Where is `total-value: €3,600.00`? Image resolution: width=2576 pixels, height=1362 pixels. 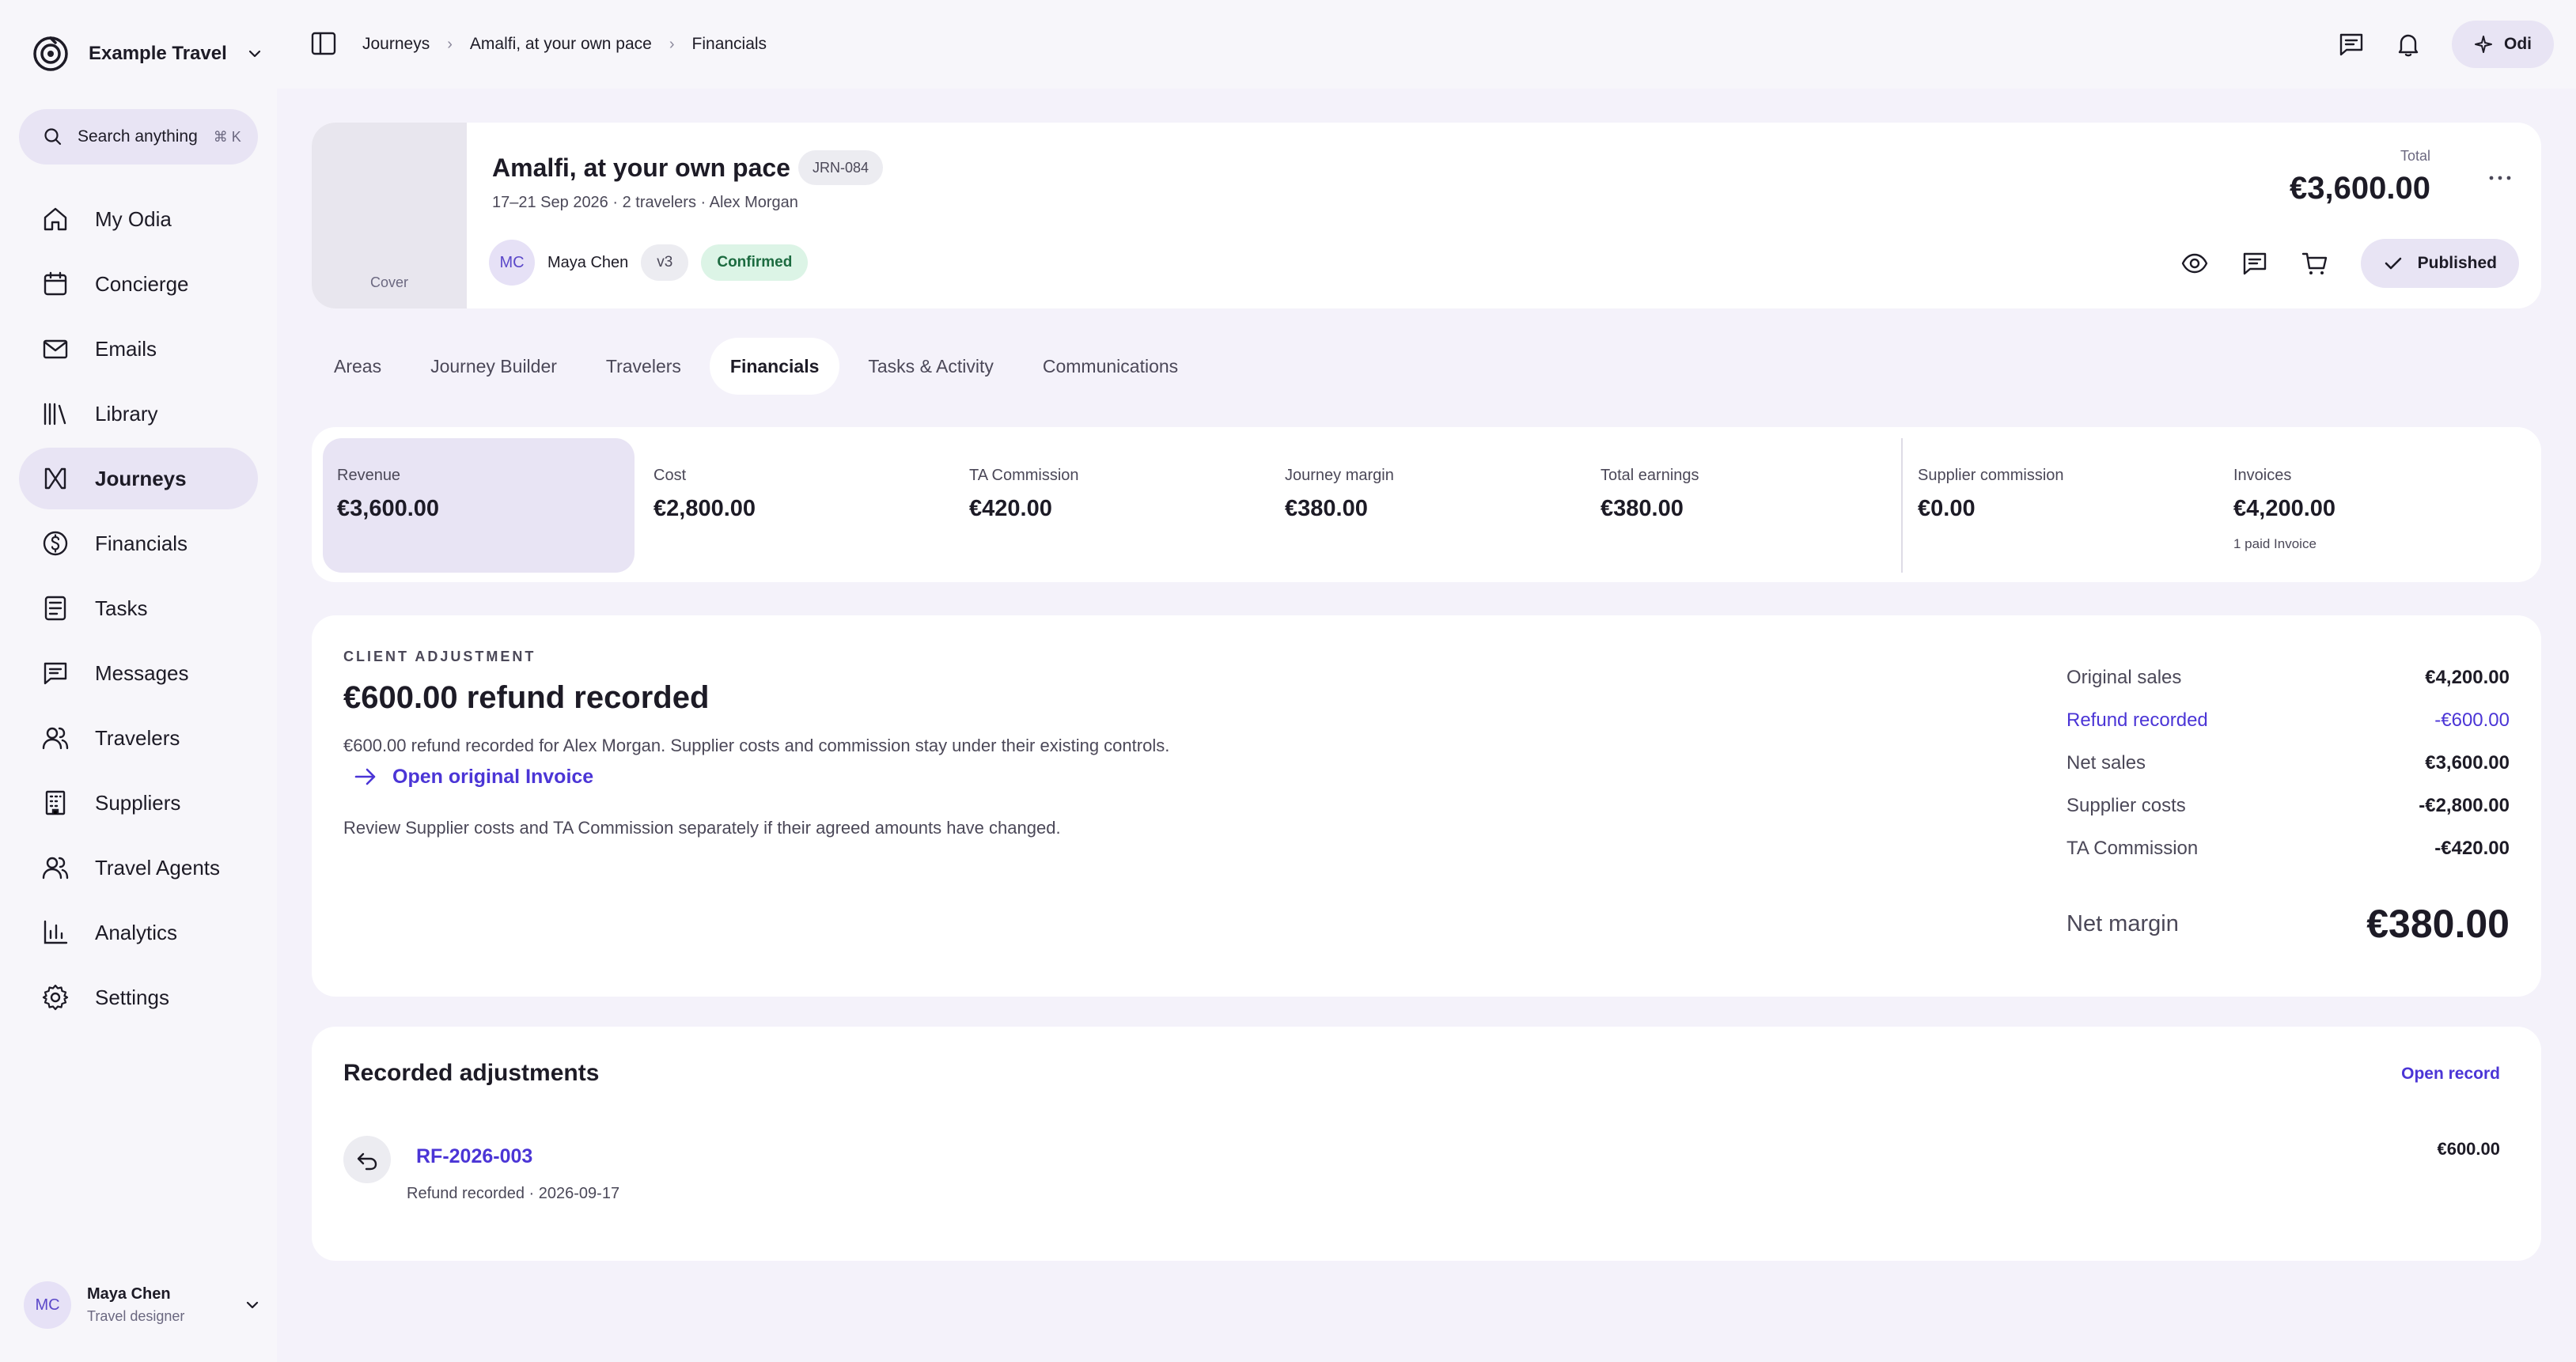
total-value: €3,600.00 is located at coordinates (2360, 189).